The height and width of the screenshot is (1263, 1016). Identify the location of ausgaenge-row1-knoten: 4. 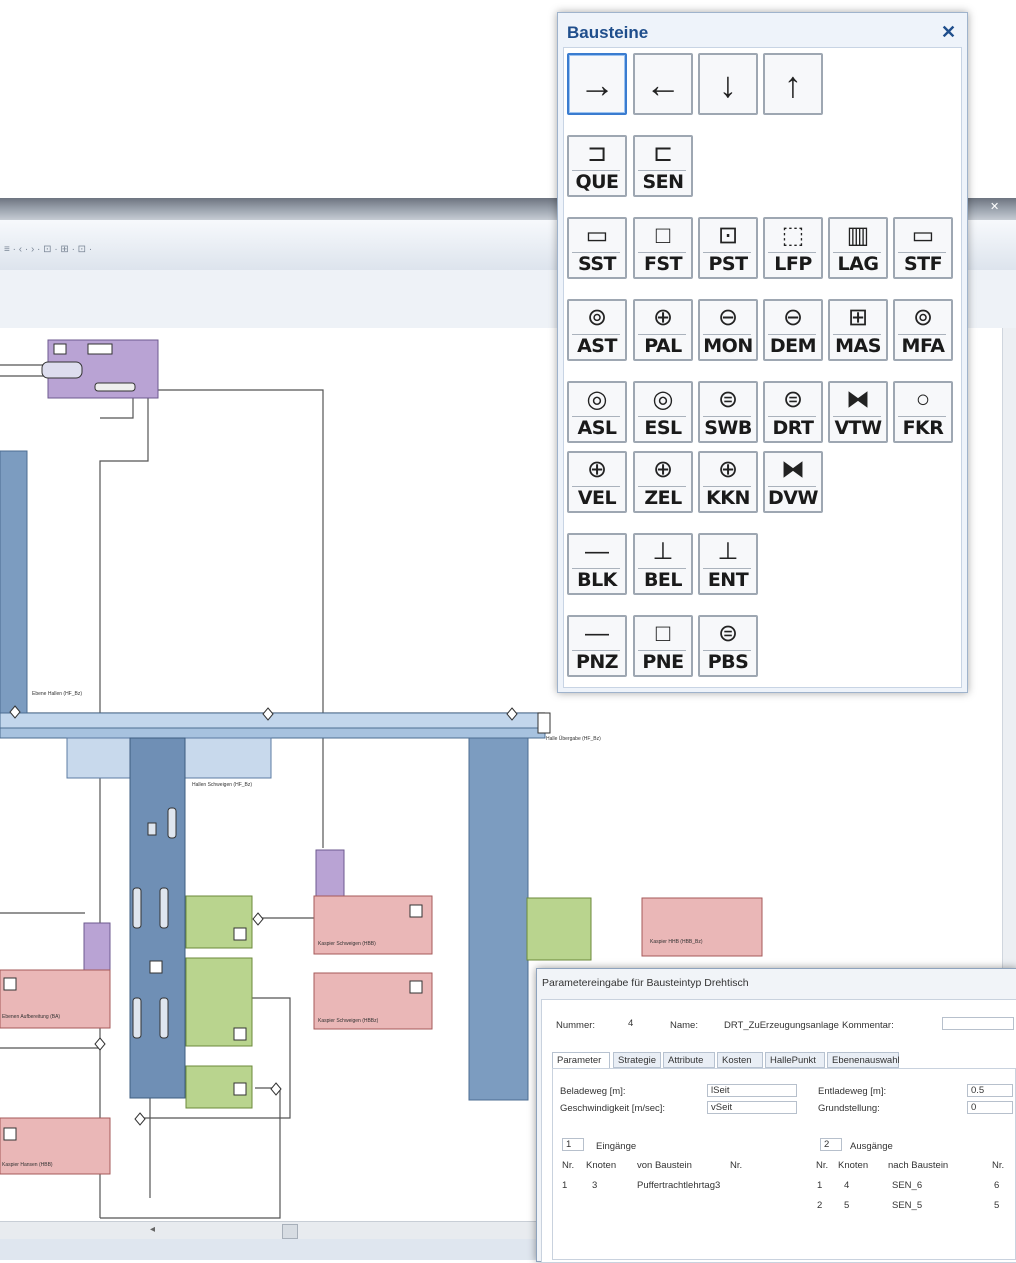
(846, 1185).